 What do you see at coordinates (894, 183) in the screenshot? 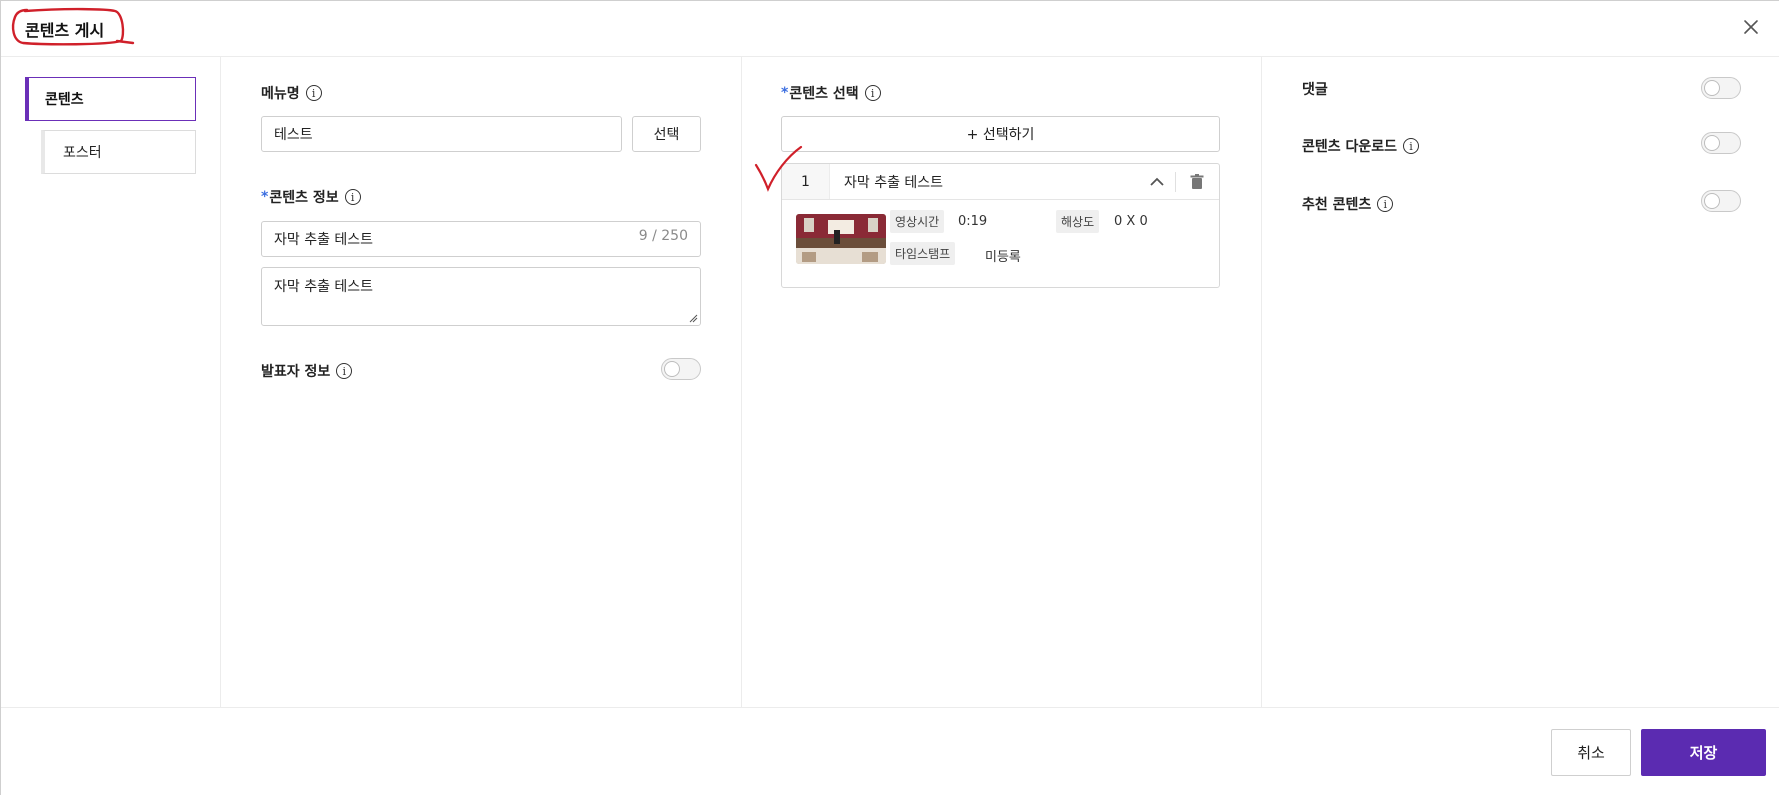
I see `content-item-title: 자막 추출 테스트` at bounding box center [894, 183].